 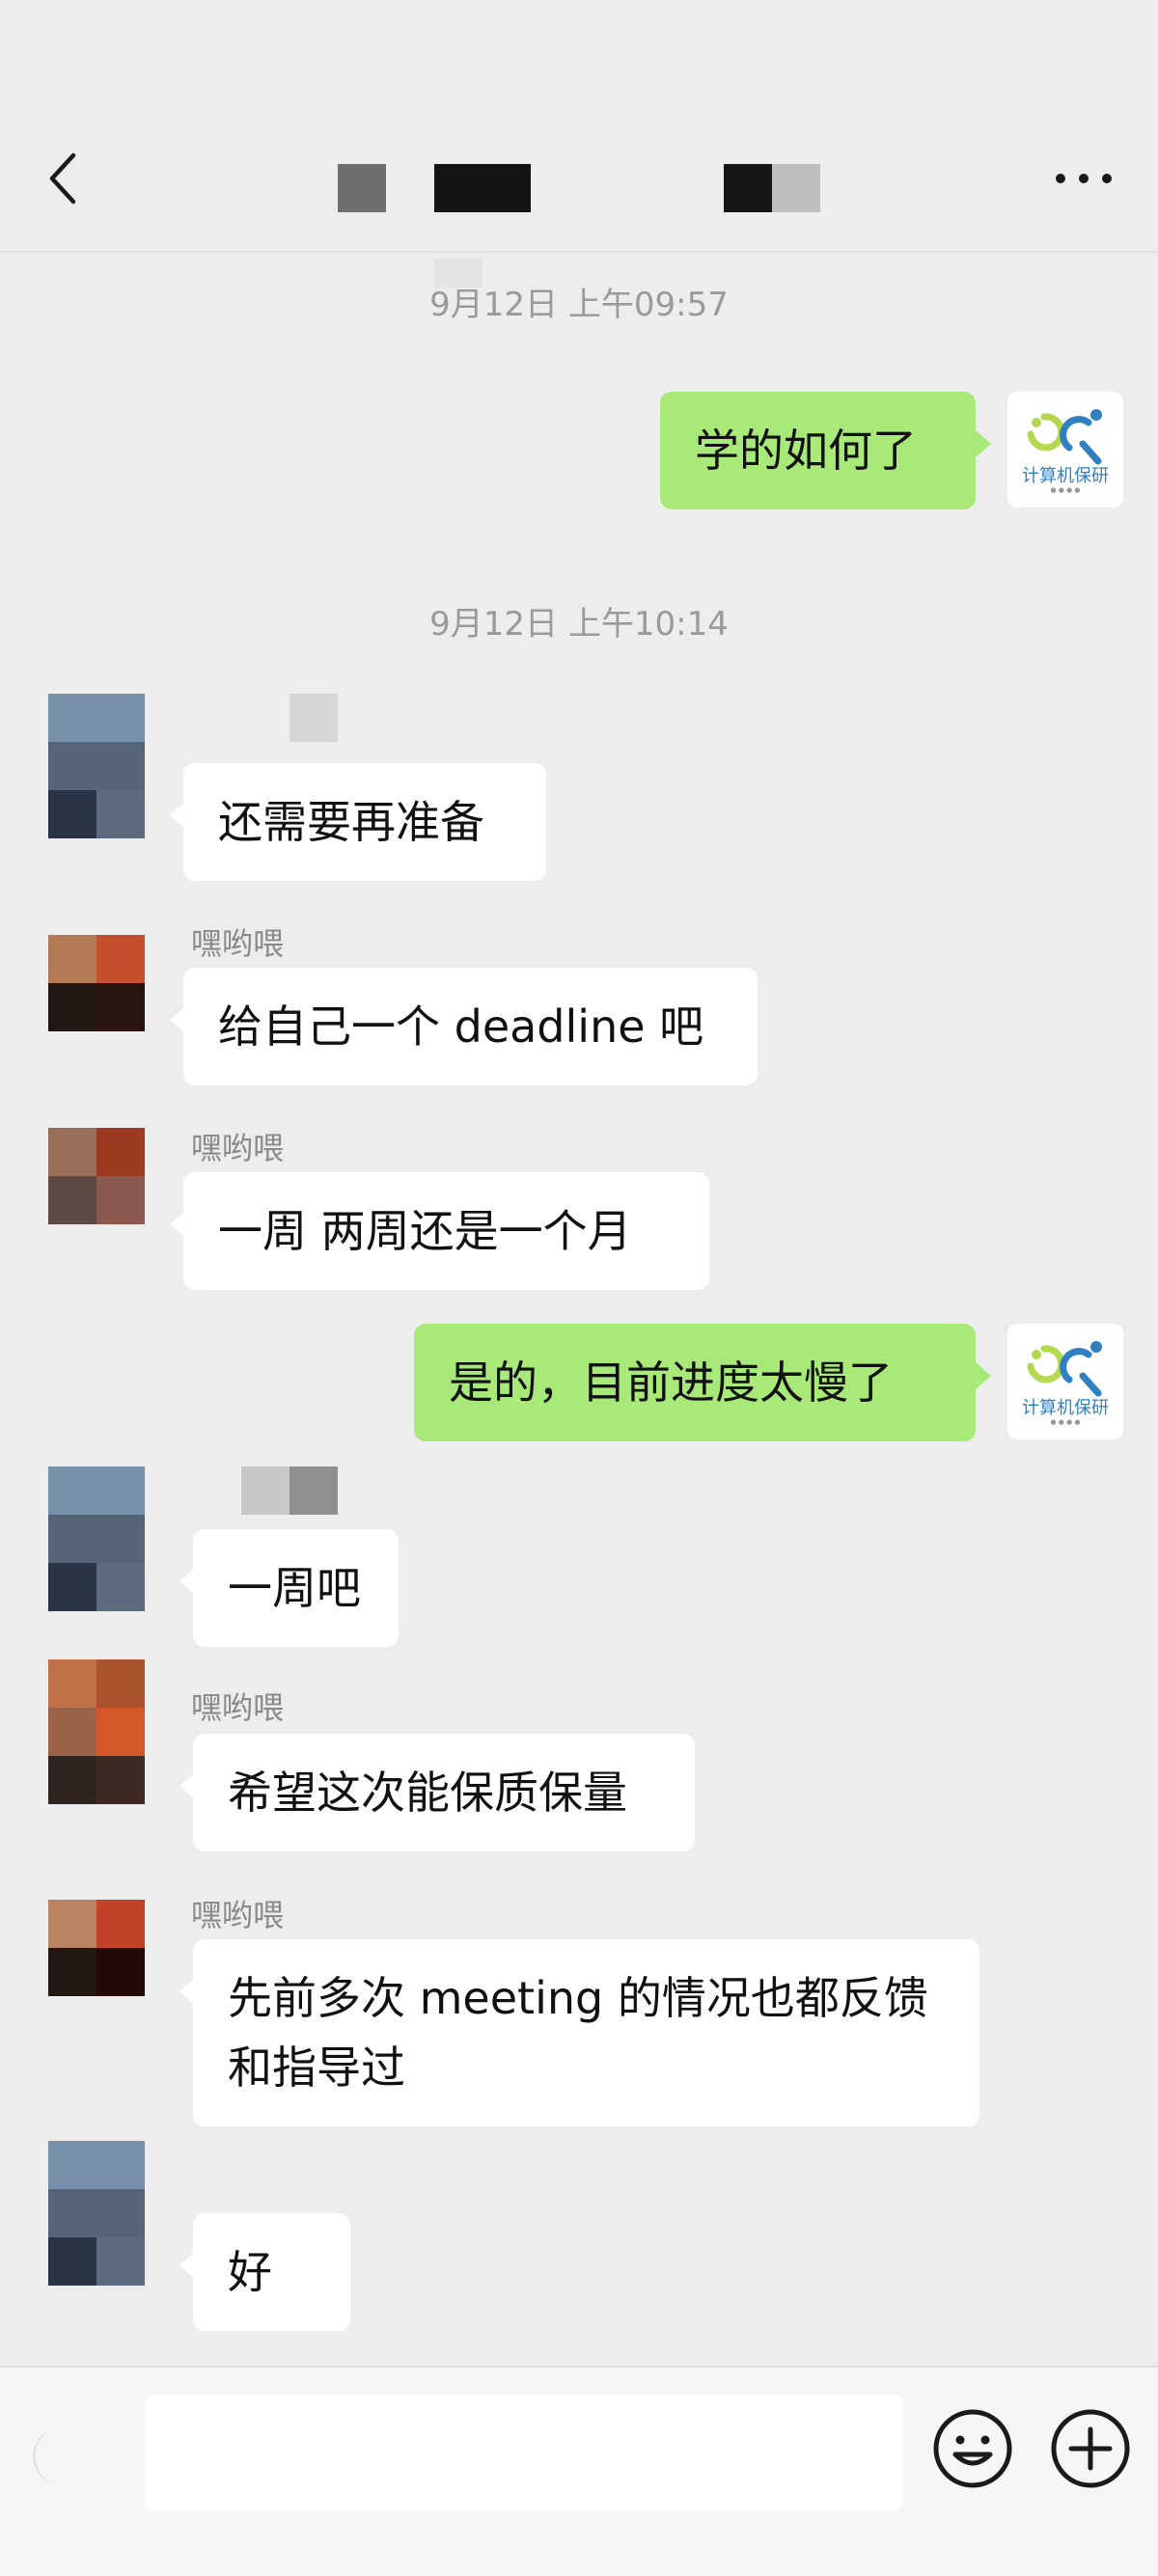 What do you see at coordinates (579, 2032) in the screenshot?
I see `message-bubble-incoming: 先前多次 meeting 的情况也都反馈 和指导过` at bounding box center [579, 2032].